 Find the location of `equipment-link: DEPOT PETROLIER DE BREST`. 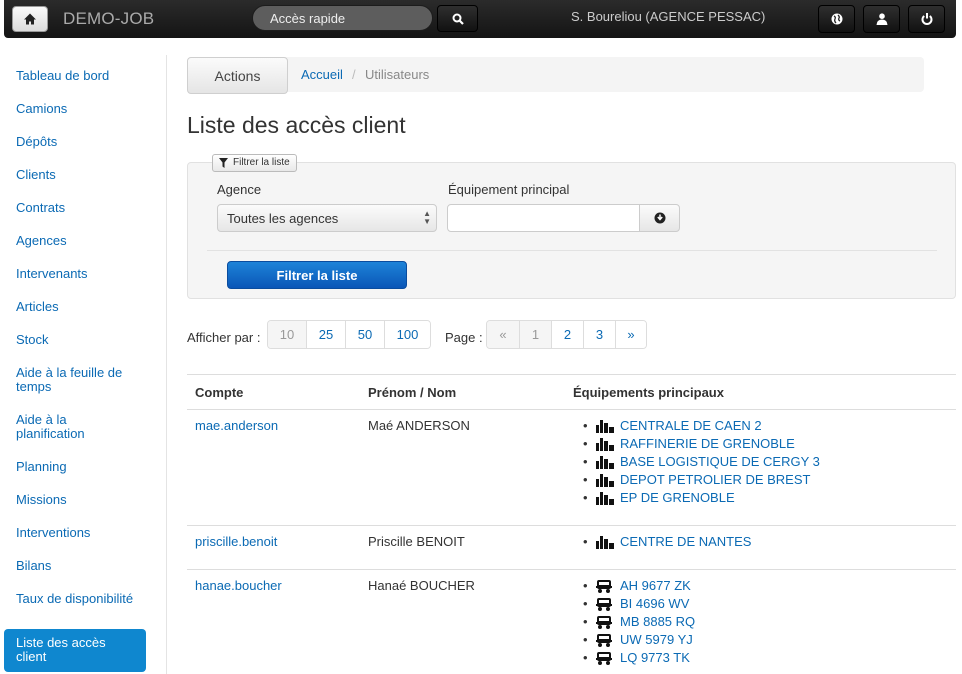

equipment-link: DEPOT PETROLIER DE BREST is located at coordinates (715, 479).